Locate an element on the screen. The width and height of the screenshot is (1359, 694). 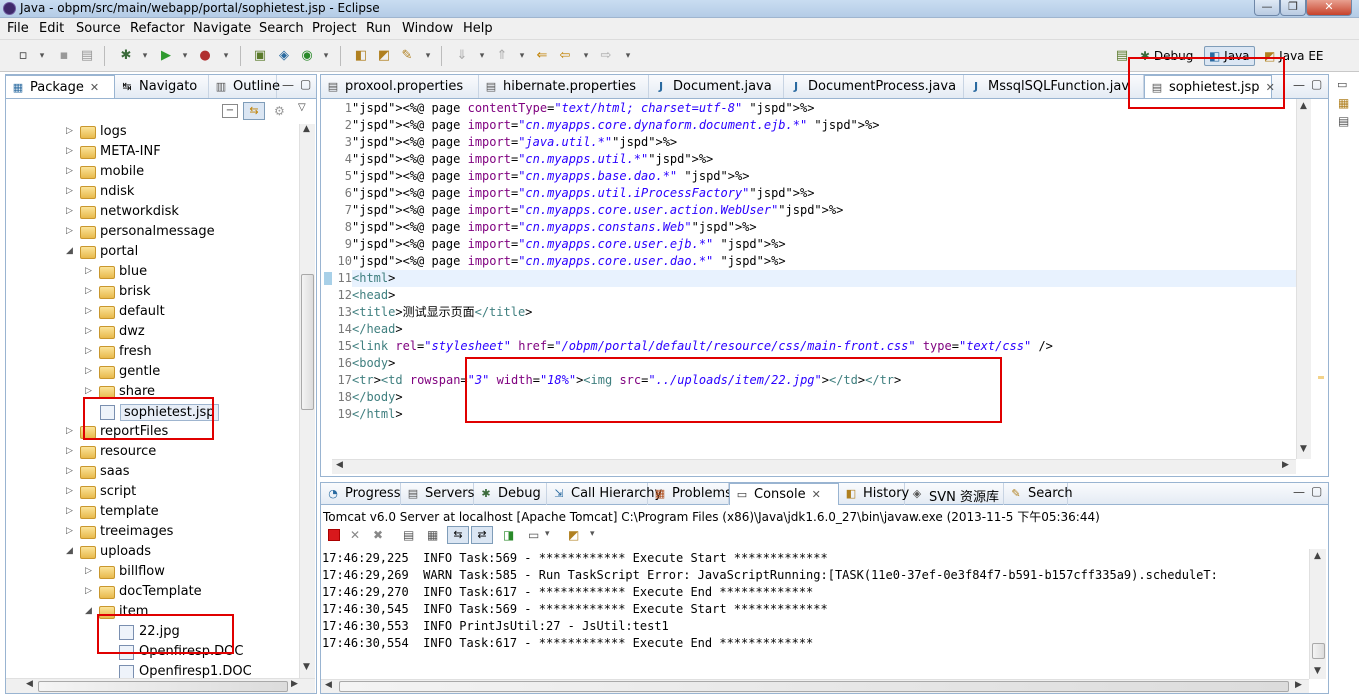
remove-all-icon: ✖ is located at coordinates (378, 535).